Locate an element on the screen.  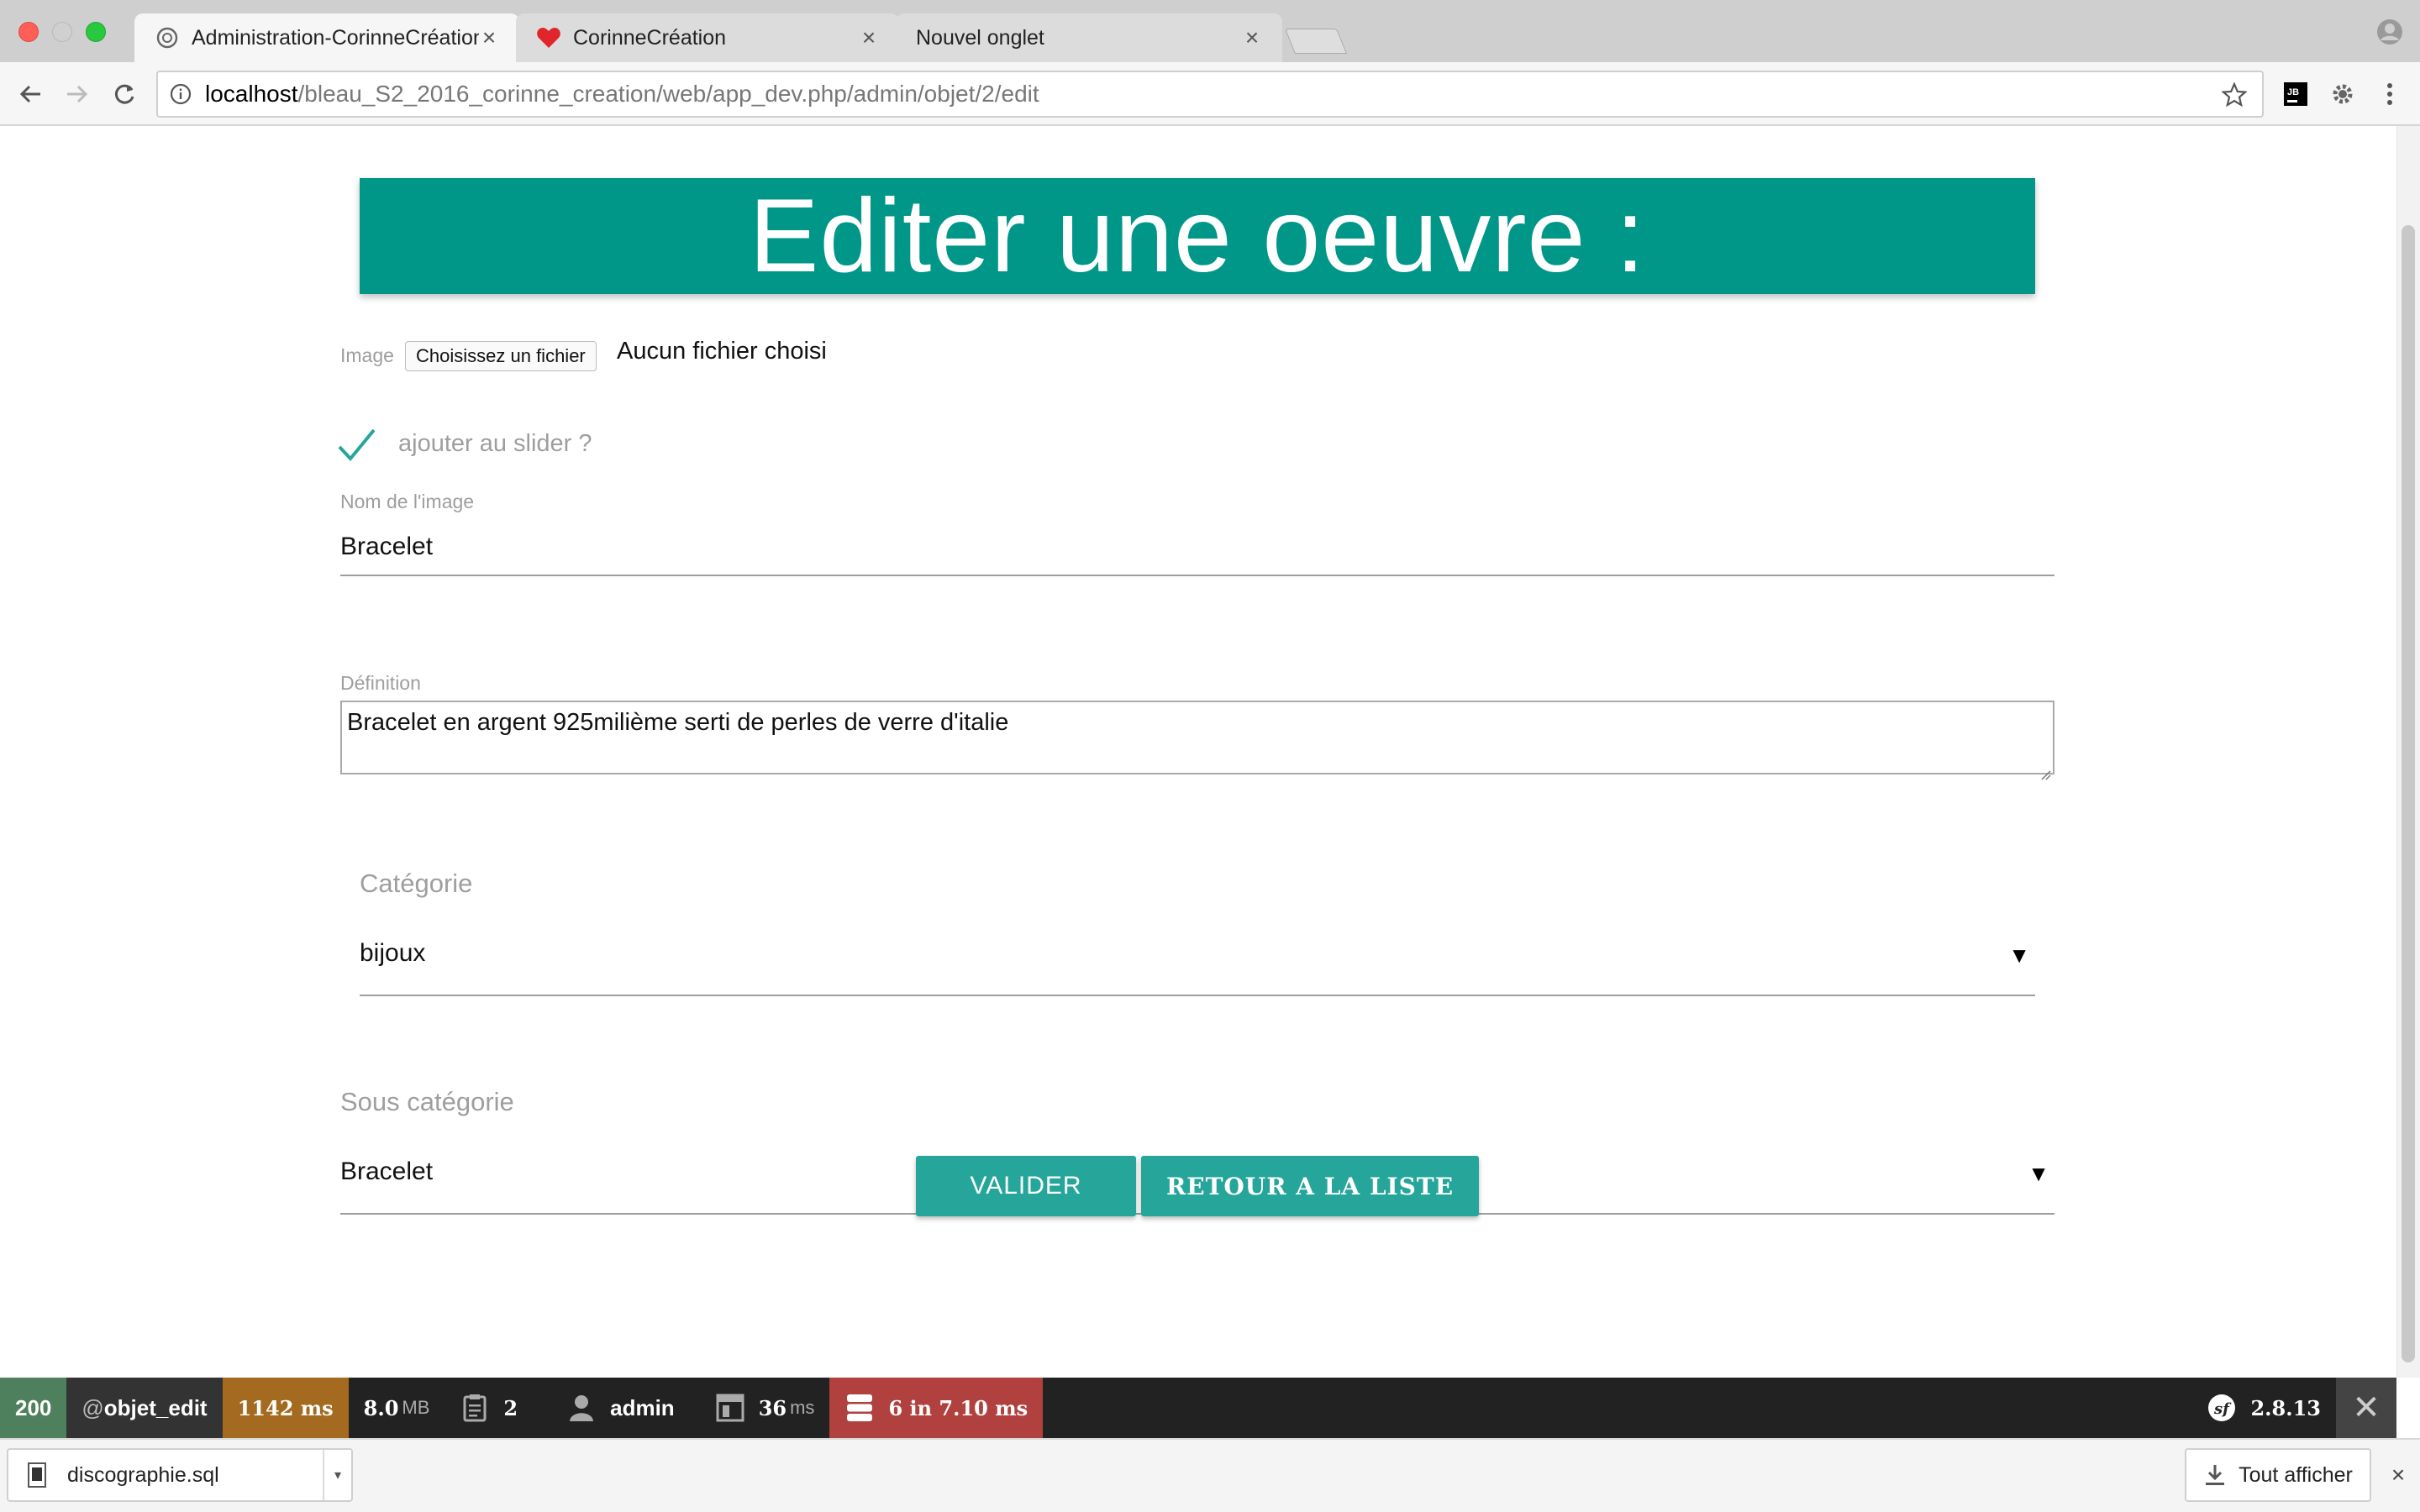
reload-icon is located at coordinates (124, 94).